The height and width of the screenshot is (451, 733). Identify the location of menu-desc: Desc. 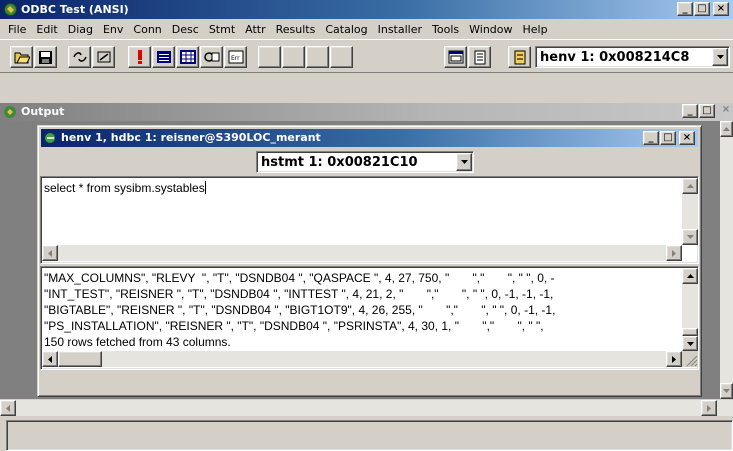
(185, 29).